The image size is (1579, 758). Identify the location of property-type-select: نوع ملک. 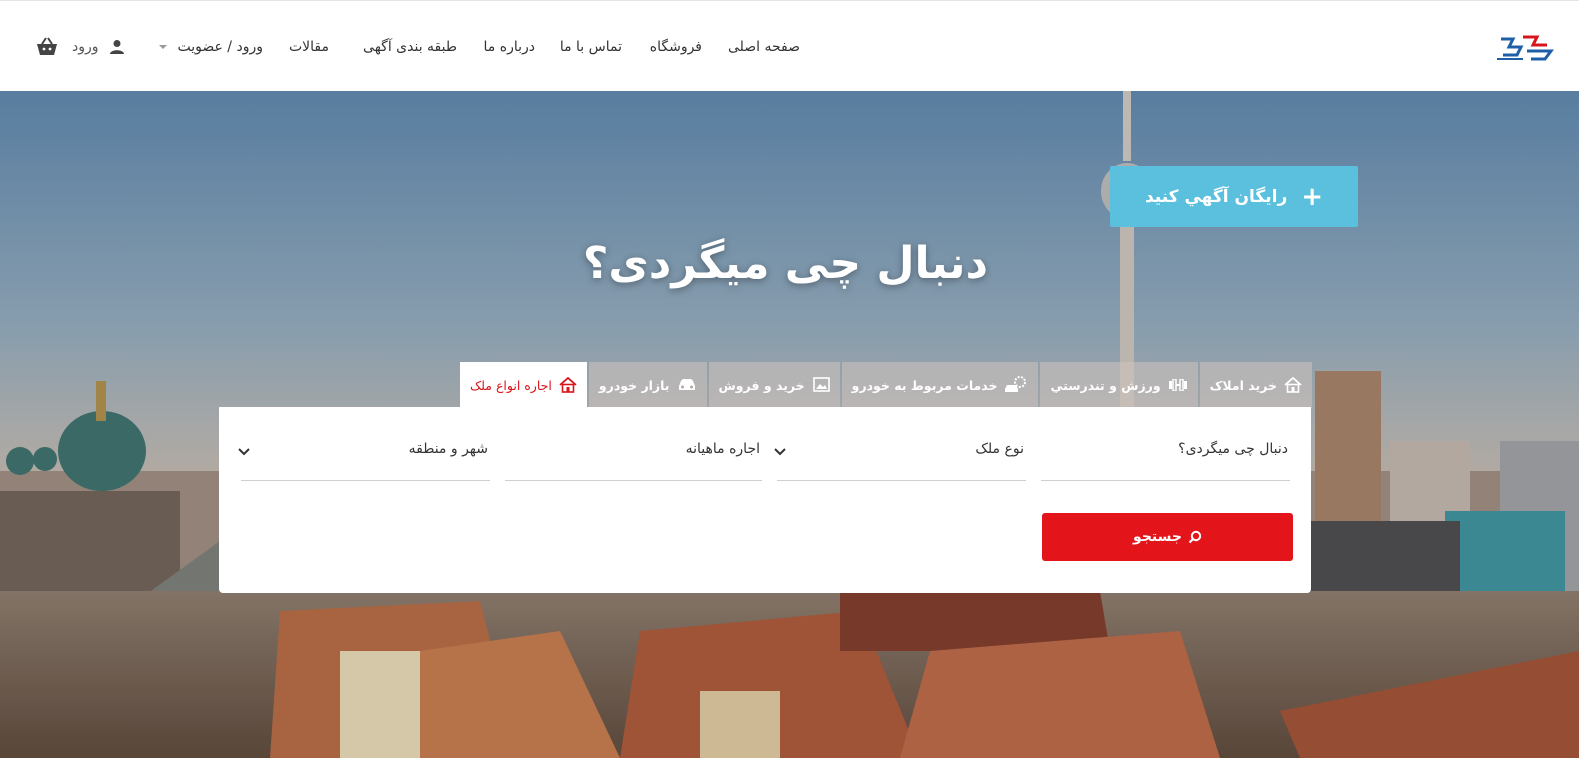
(900, 456).